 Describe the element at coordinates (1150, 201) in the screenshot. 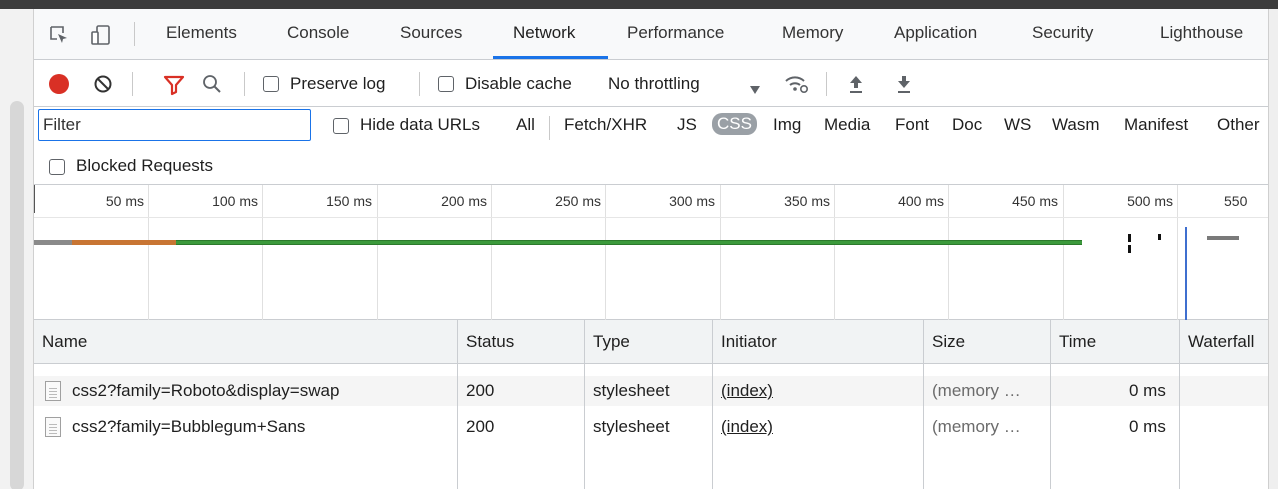

I see `tick-label: 500 ms` at that location.